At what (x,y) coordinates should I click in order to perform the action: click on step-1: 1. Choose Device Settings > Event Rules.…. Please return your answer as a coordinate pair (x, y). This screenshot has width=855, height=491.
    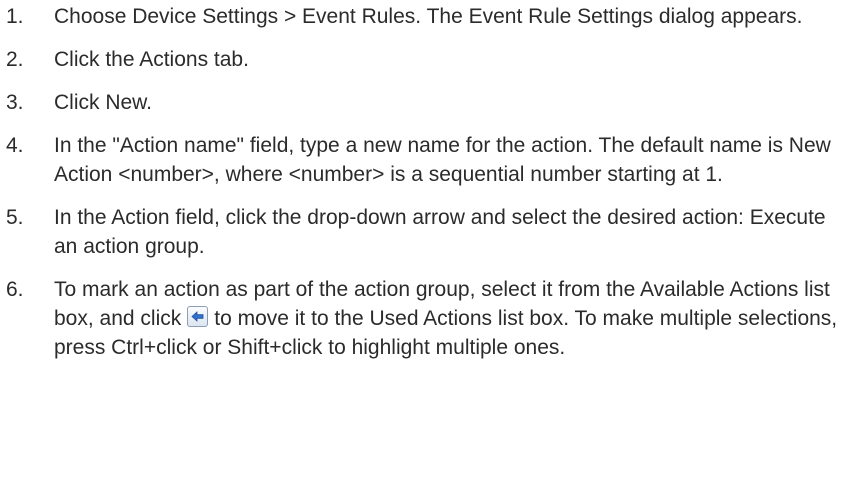
    Looking at the image, I should click on (422, 16).